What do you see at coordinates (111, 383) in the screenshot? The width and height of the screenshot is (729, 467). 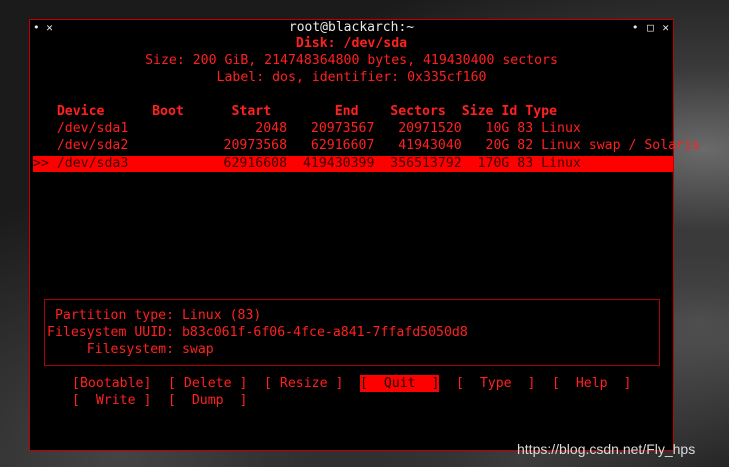 I see `bootable-button: [Bootable]` at bounding box center [111, 383].